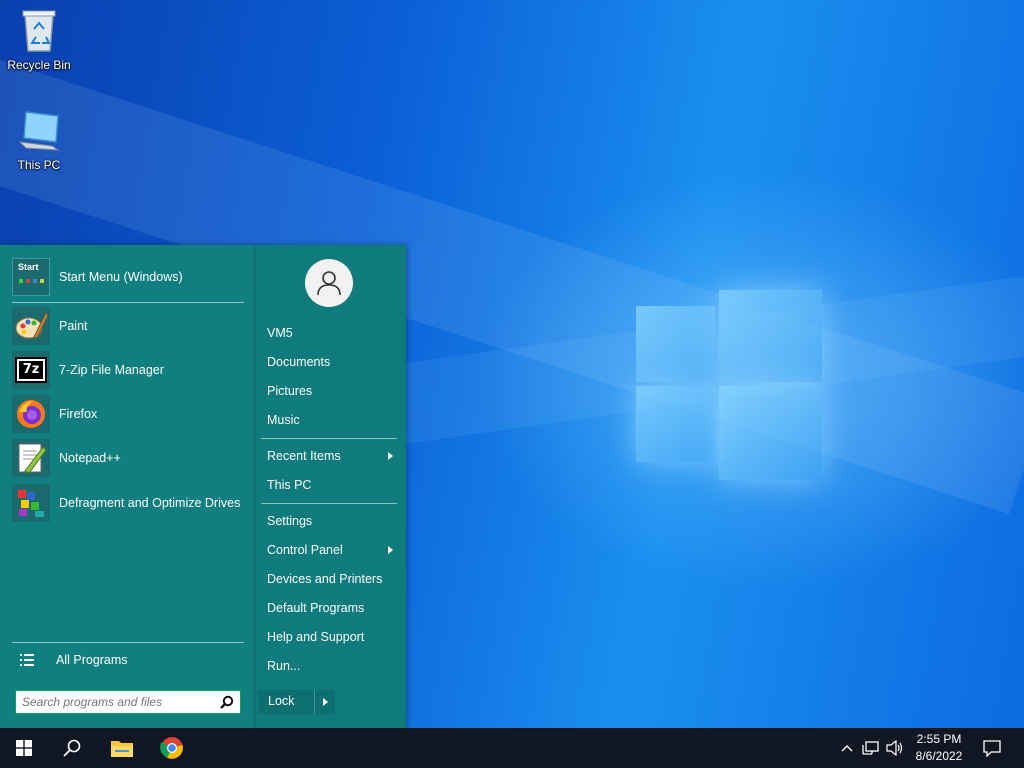 The width and height of the screenshot is (1024, 768). I want to click on network-tray-button, so click(871, 748).